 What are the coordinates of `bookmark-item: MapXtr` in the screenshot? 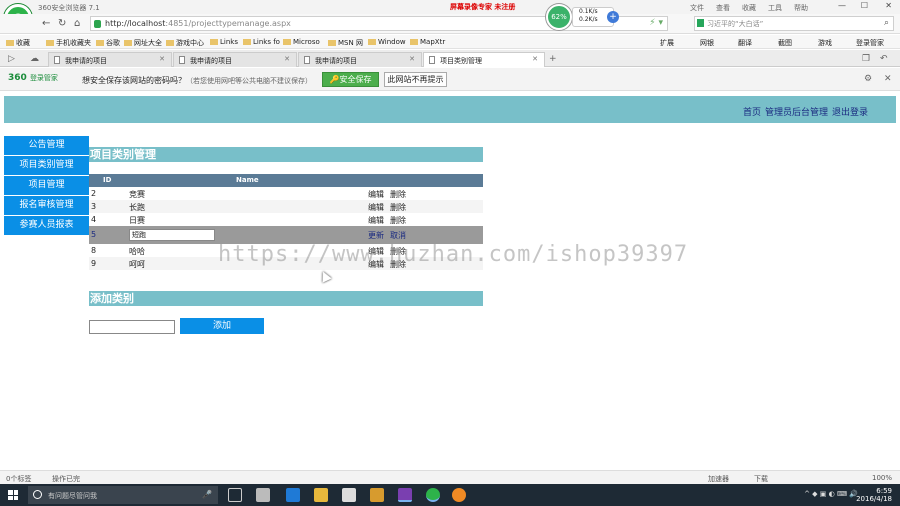 It's located at (427, 42).